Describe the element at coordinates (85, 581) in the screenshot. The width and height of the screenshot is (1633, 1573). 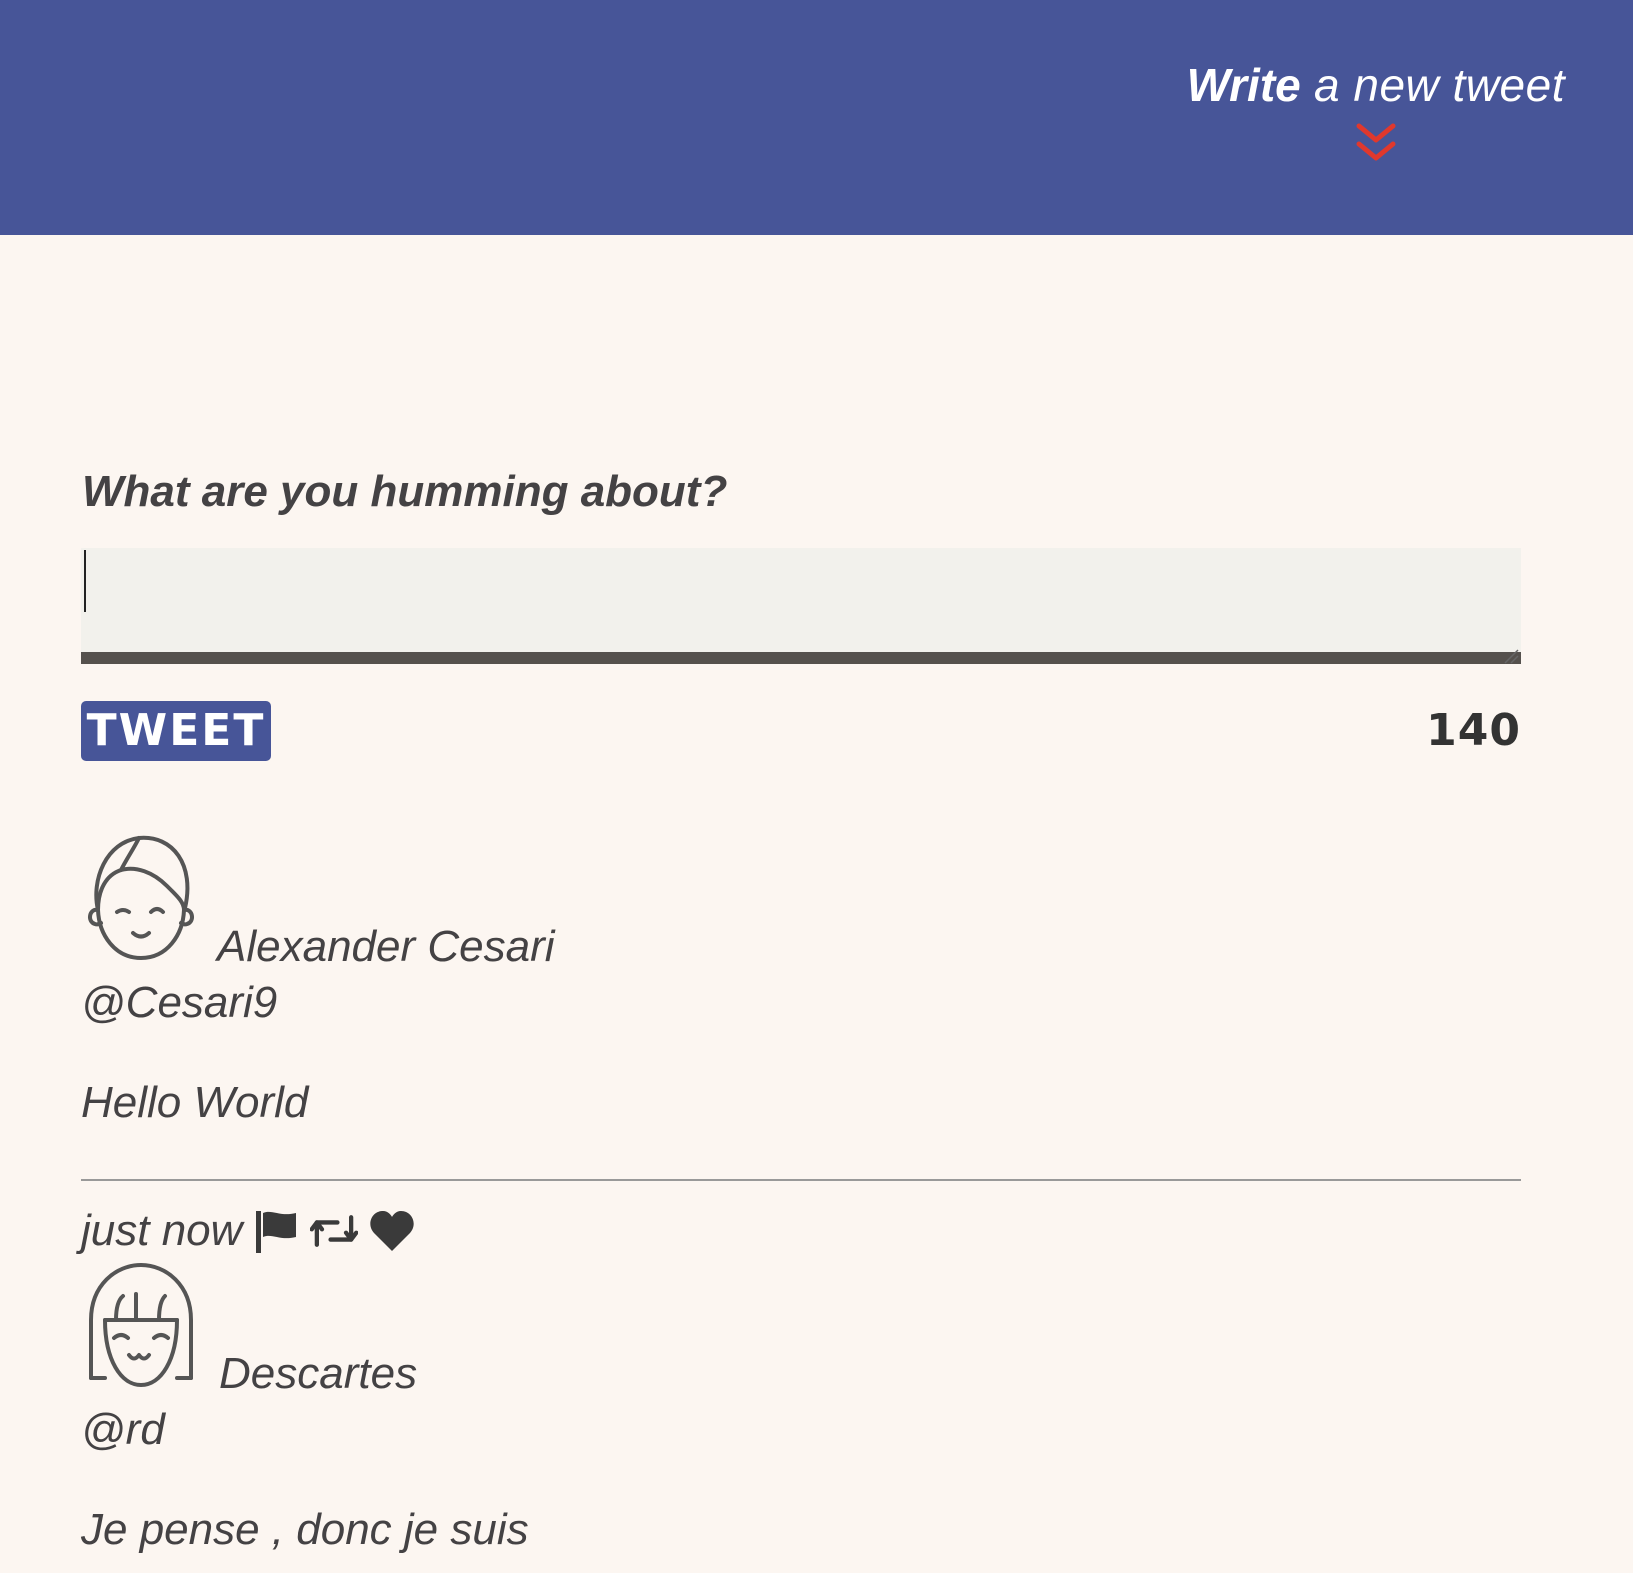
I see `text-caret` at that location.